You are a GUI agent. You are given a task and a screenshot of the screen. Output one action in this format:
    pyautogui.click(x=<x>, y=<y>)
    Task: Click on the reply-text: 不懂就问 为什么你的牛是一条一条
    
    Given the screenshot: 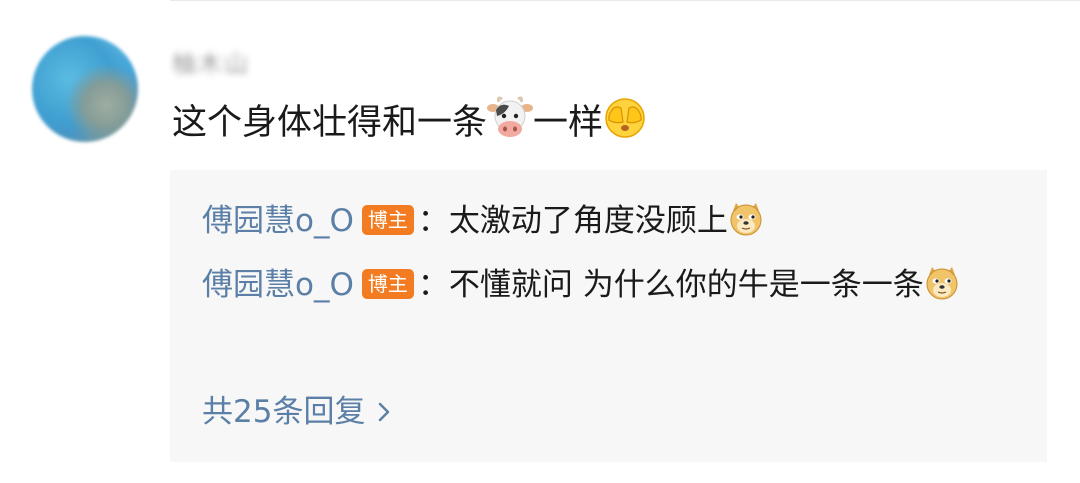 What is the action you would take?
    pyautogui.click(x=686, y=285)
    